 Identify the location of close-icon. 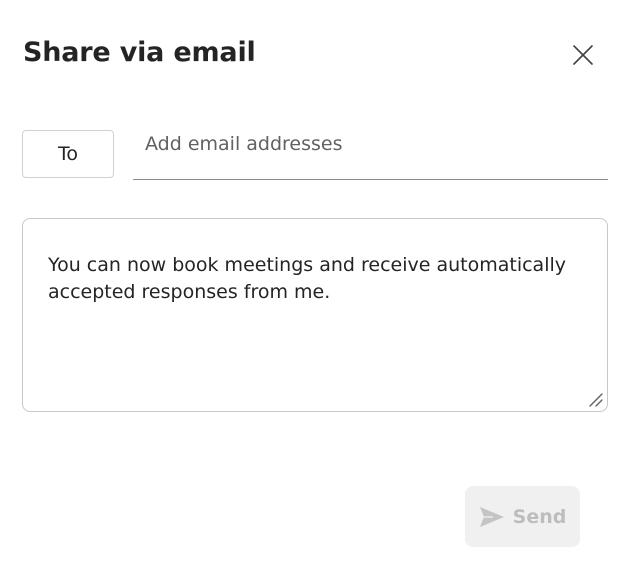
(583, 55).